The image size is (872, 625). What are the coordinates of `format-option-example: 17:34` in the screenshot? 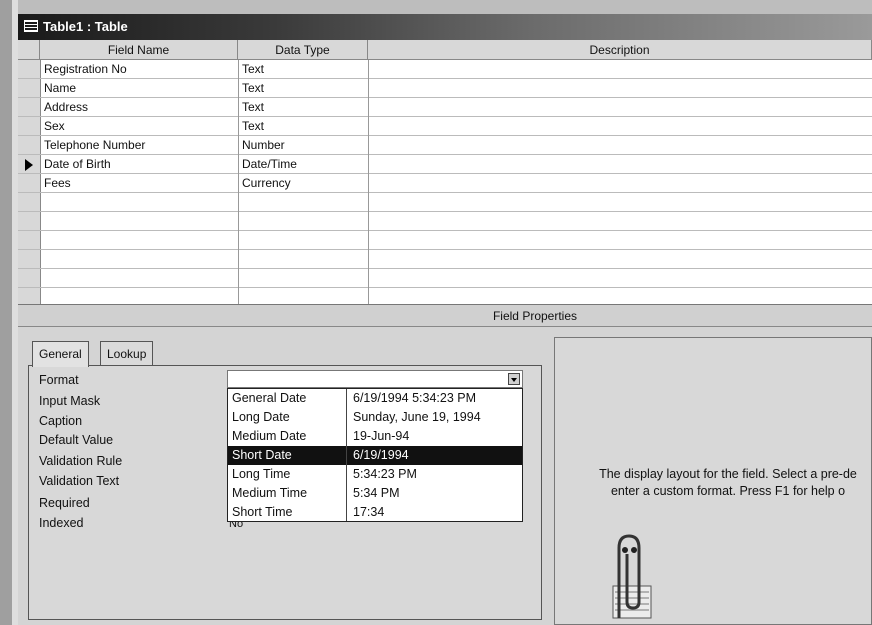 It's located at (369, 512).